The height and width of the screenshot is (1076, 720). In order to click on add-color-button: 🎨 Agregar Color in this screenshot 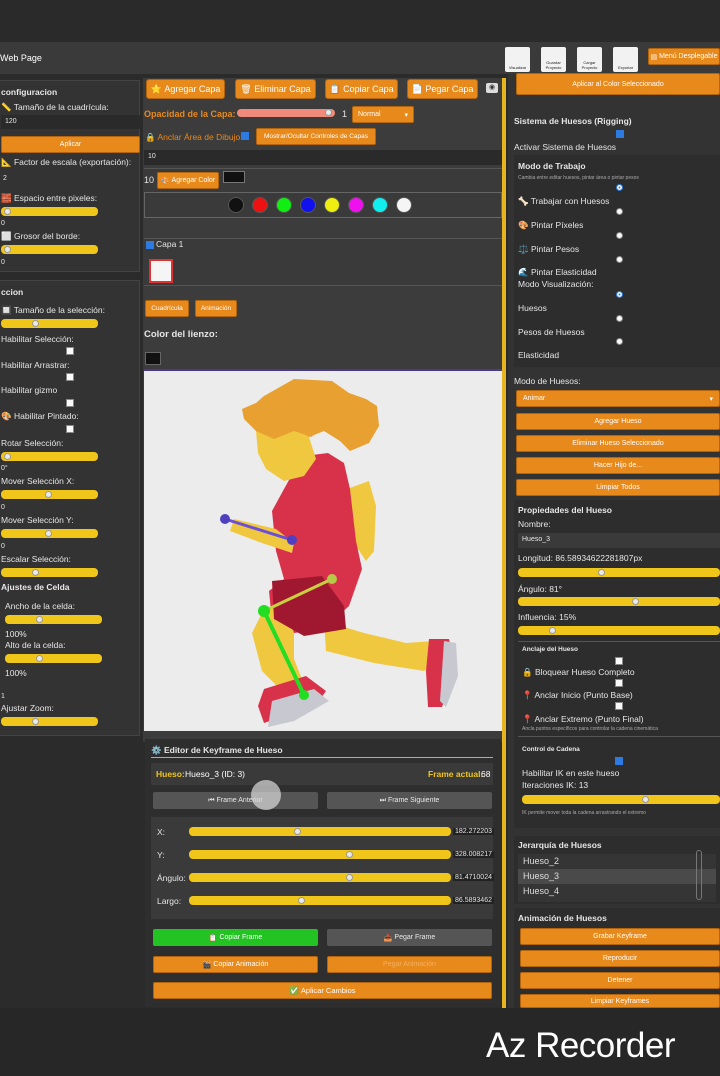, I will do `click(188, 180)`.